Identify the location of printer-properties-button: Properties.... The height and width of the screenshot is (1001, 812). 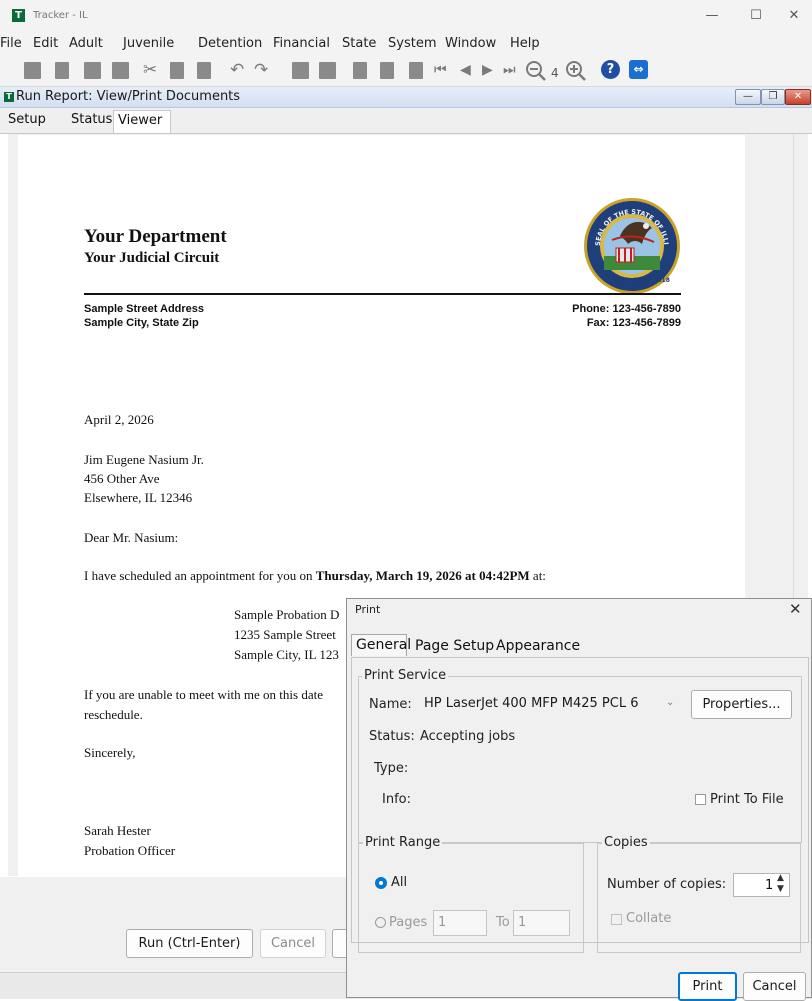
(741, 704).